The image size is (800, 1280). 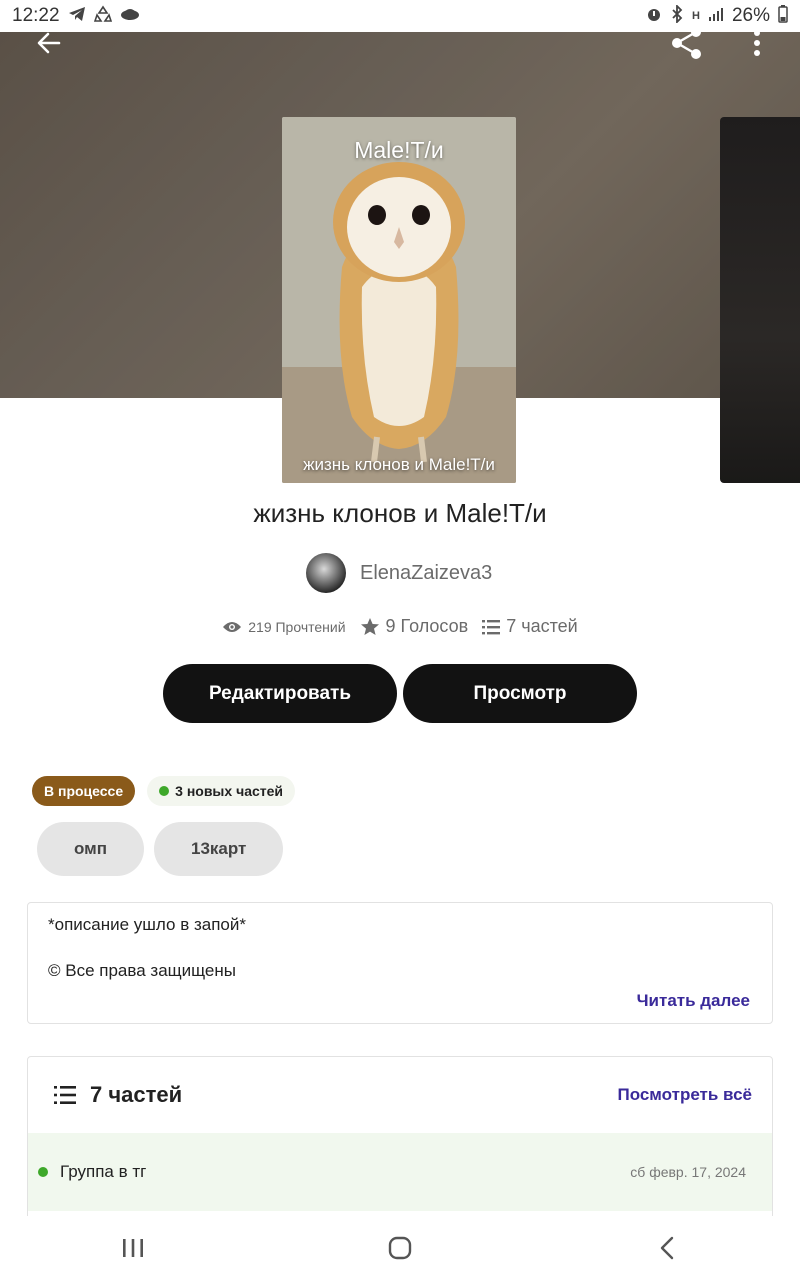 I want to click on more-vertical-icon, so click(x=757, y=43).